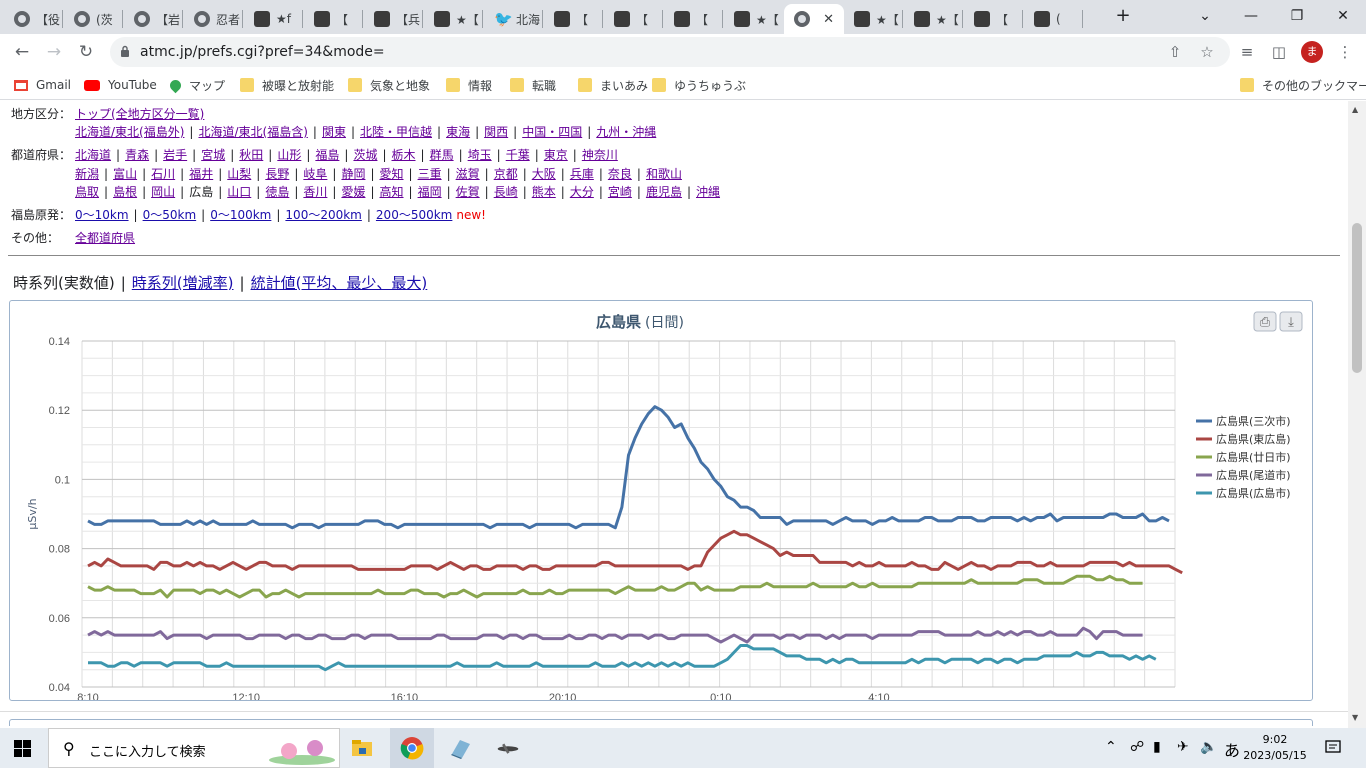  I want to click on region-link: 東海, so click(458, 132).